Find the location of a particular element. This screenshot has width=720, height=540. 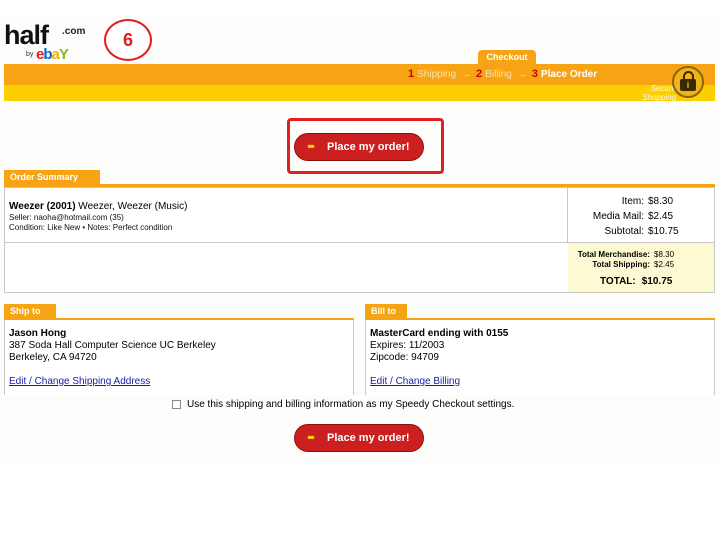

media-mail-row: Media Mail: $2.45 is located at coordinates (633, 216).